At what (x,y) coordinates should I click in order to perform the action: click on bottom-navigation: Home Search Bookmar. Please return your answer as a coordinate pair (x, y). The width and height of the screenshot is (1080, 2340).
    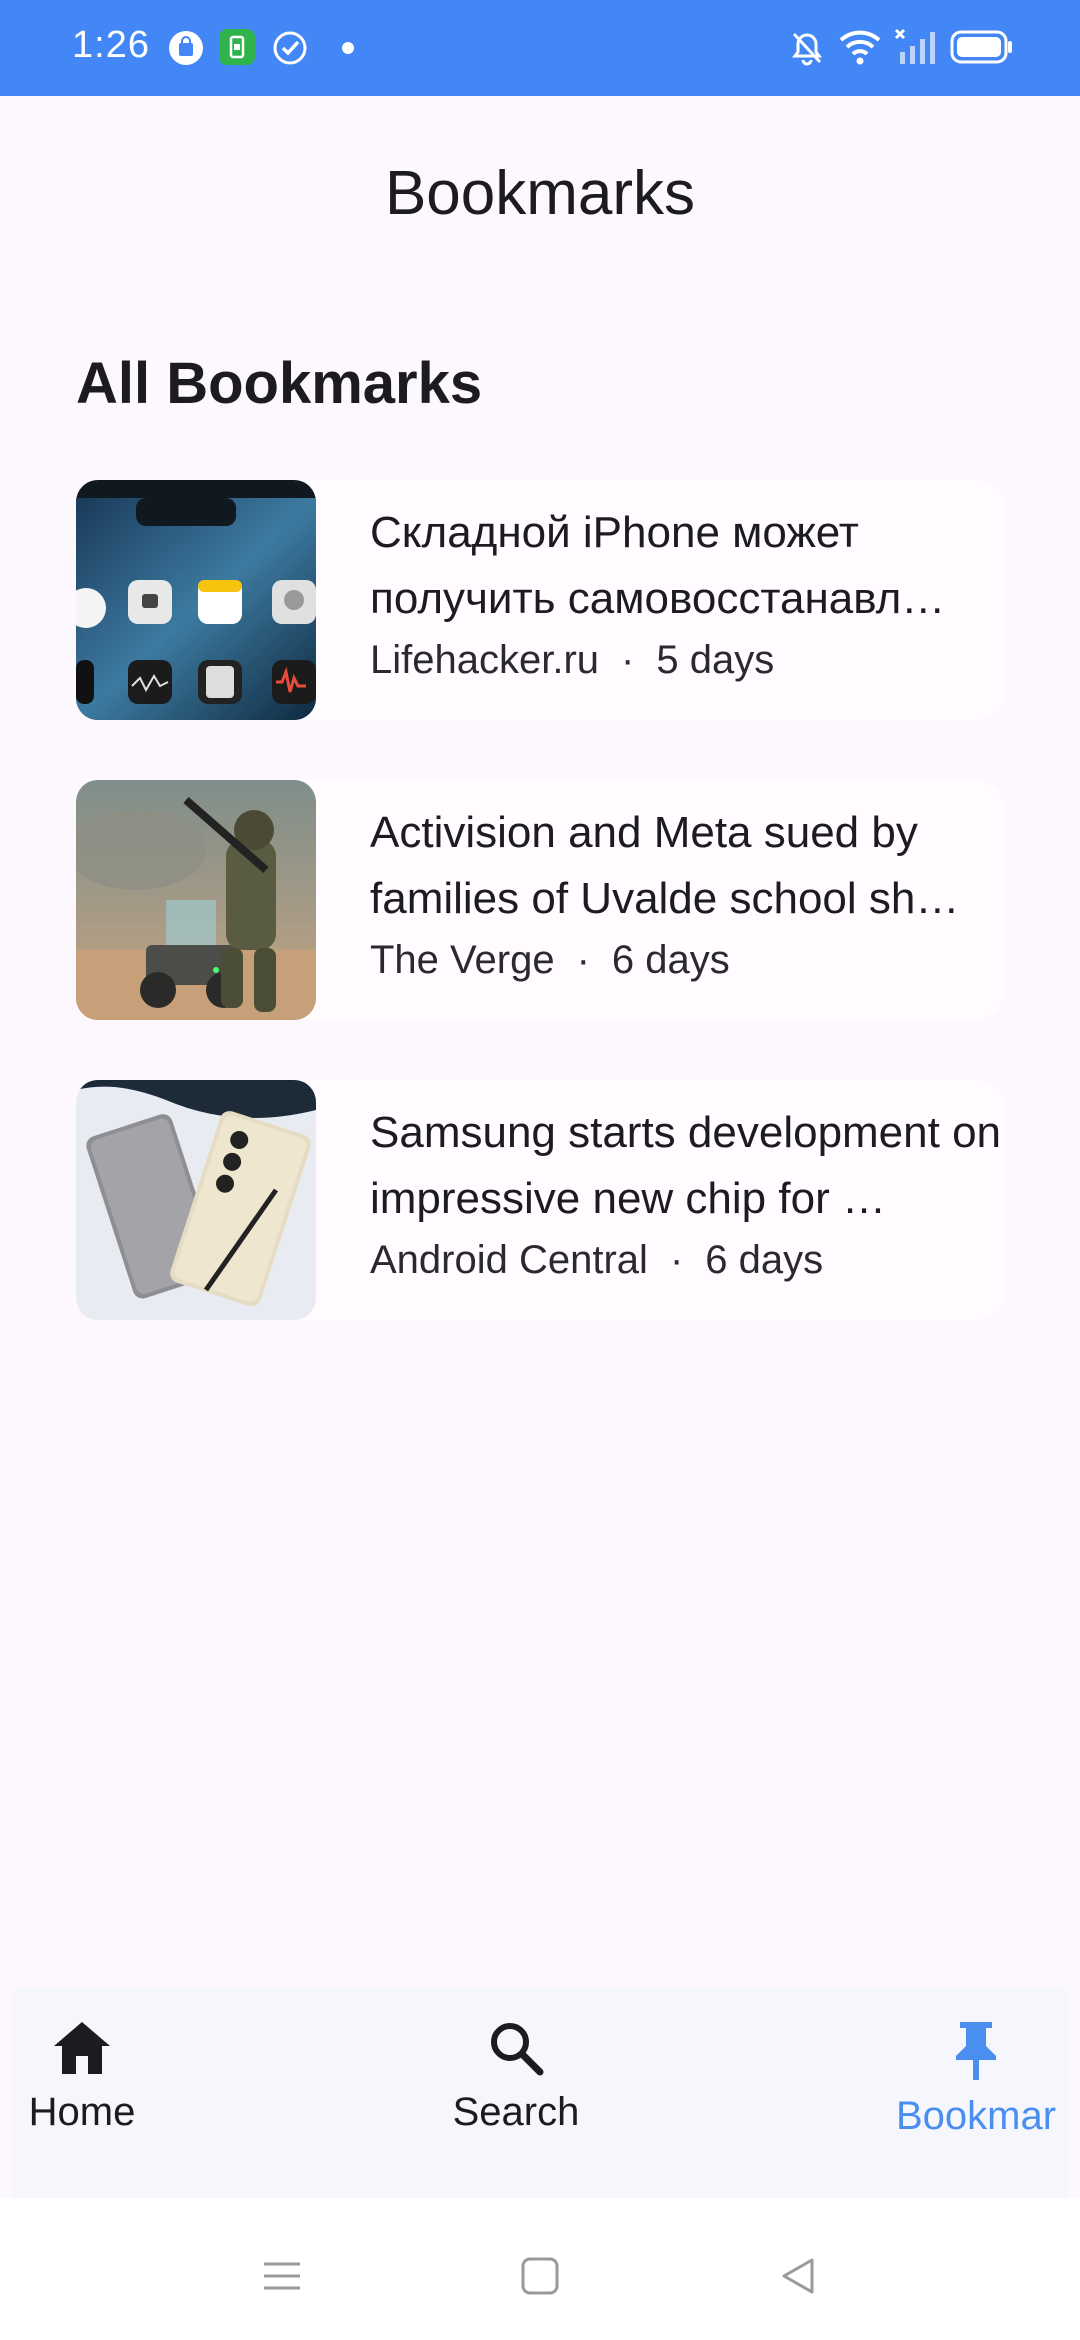
    Looking at the image, I should click on (540, 2093).